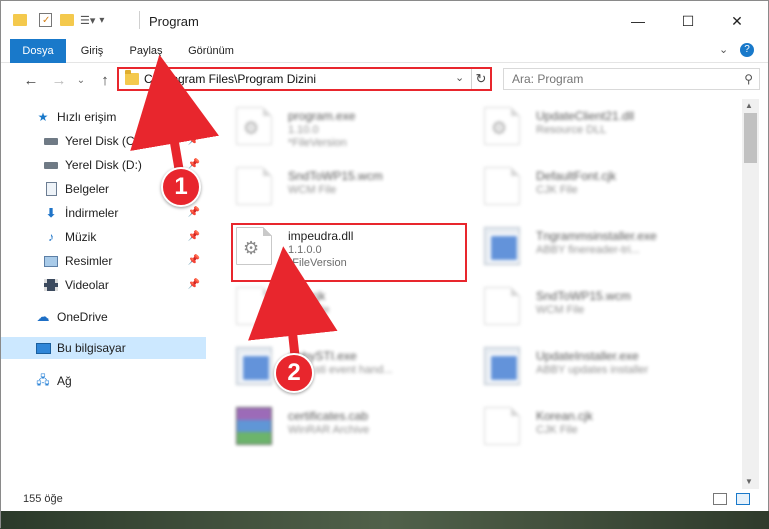 This screenshot has height=529, width=769. I want to click on sidebar-item-label: Belgeler, so click(87, 189).